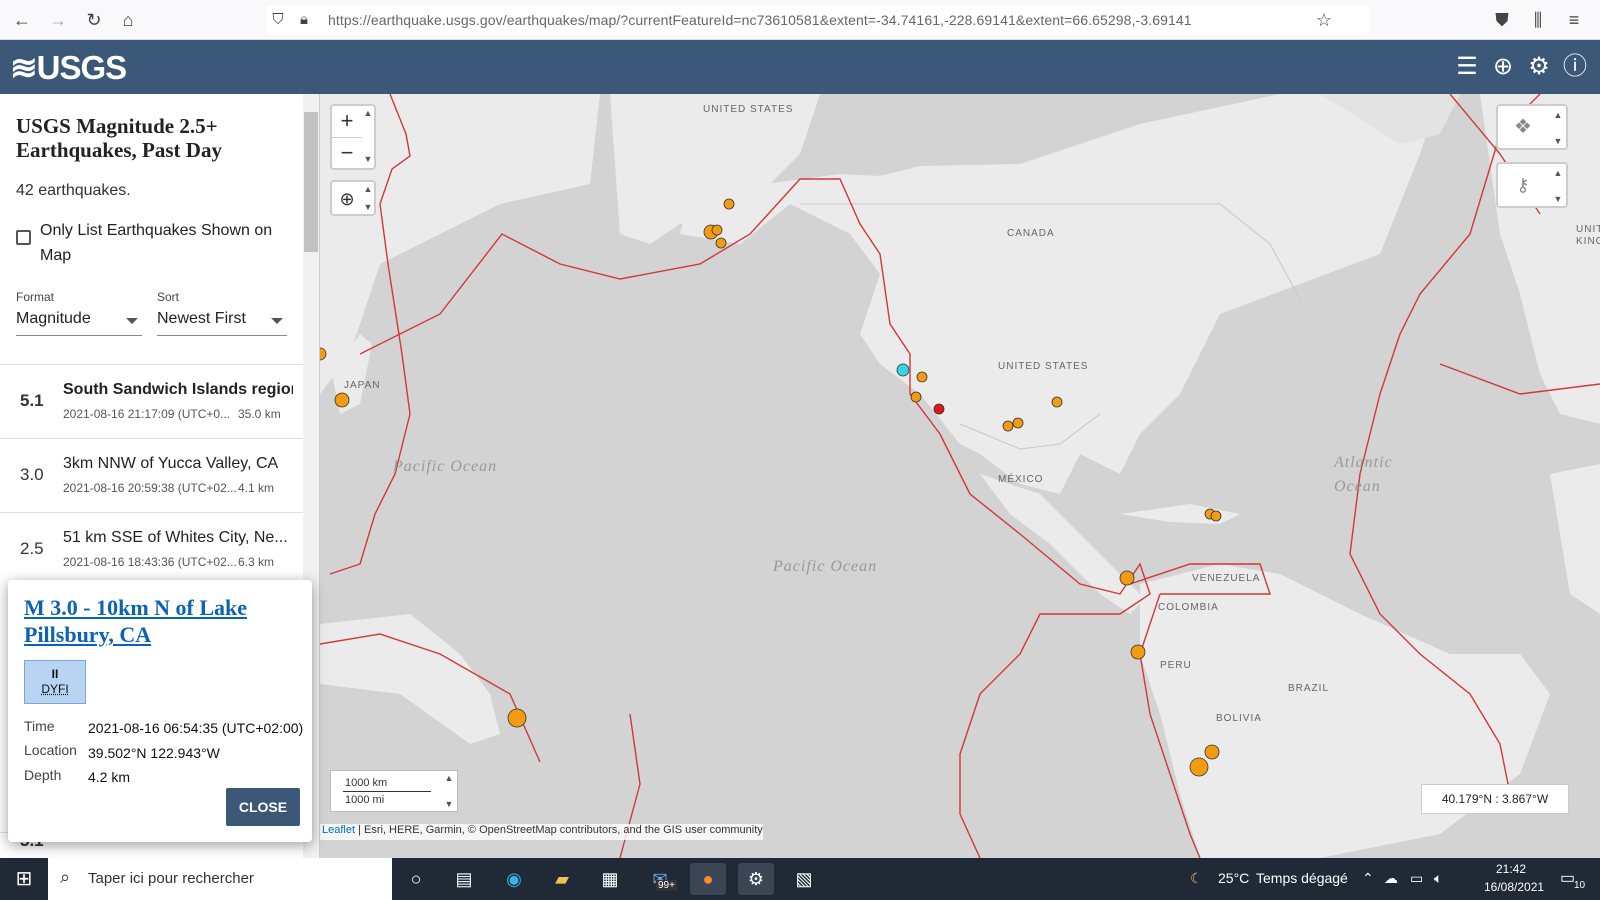  I want to click on task-view-icon: ○, so click(416, 879).